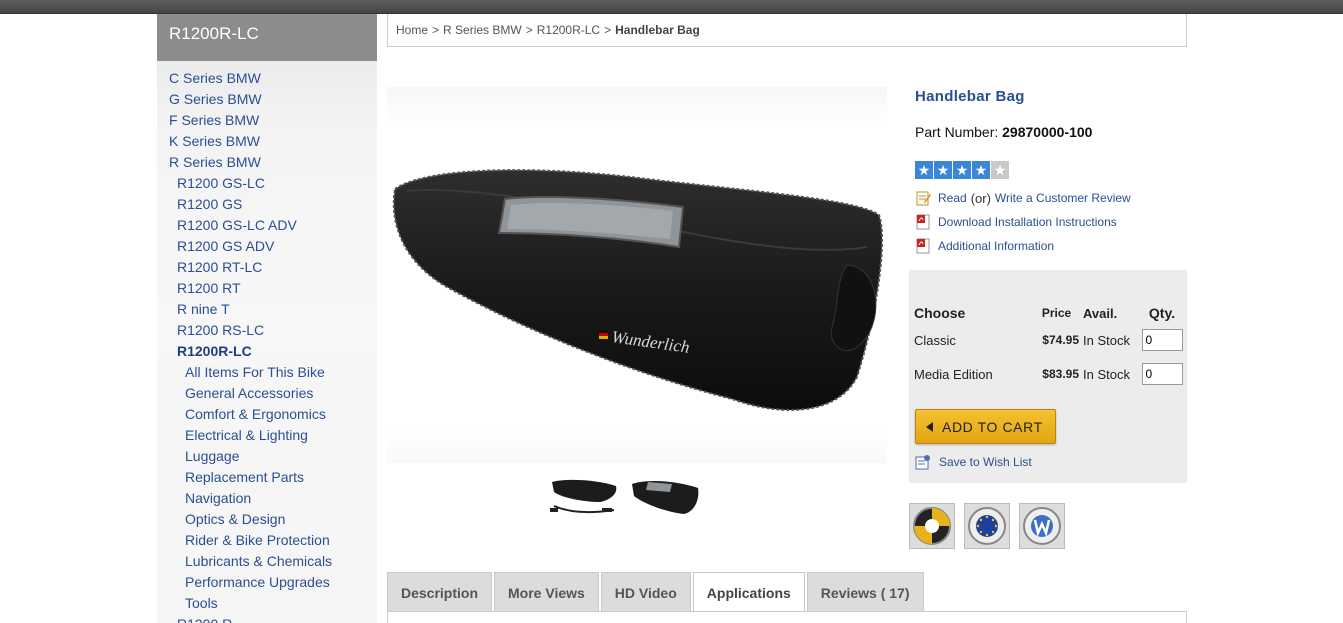  I want to click on thumbnail-bag-front, so click(665, 497).